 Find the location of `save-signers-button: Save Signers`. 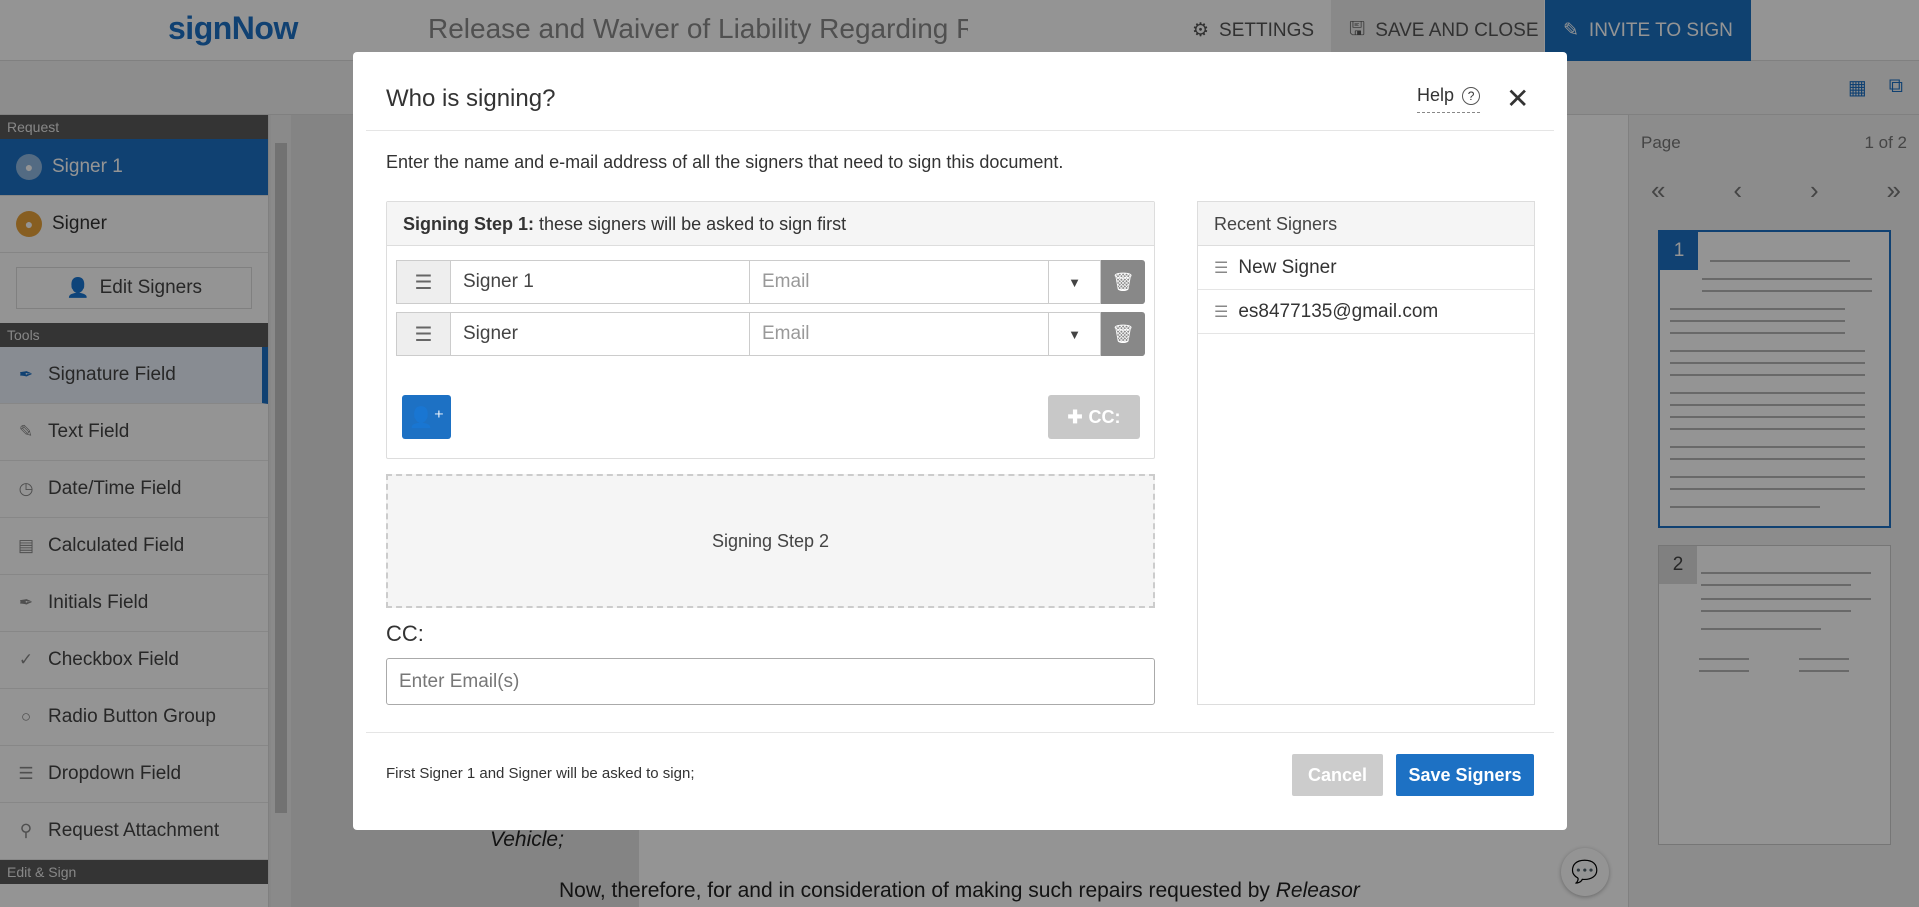

save-signers-button: Save Signers is located at coordinates (1465, 775).